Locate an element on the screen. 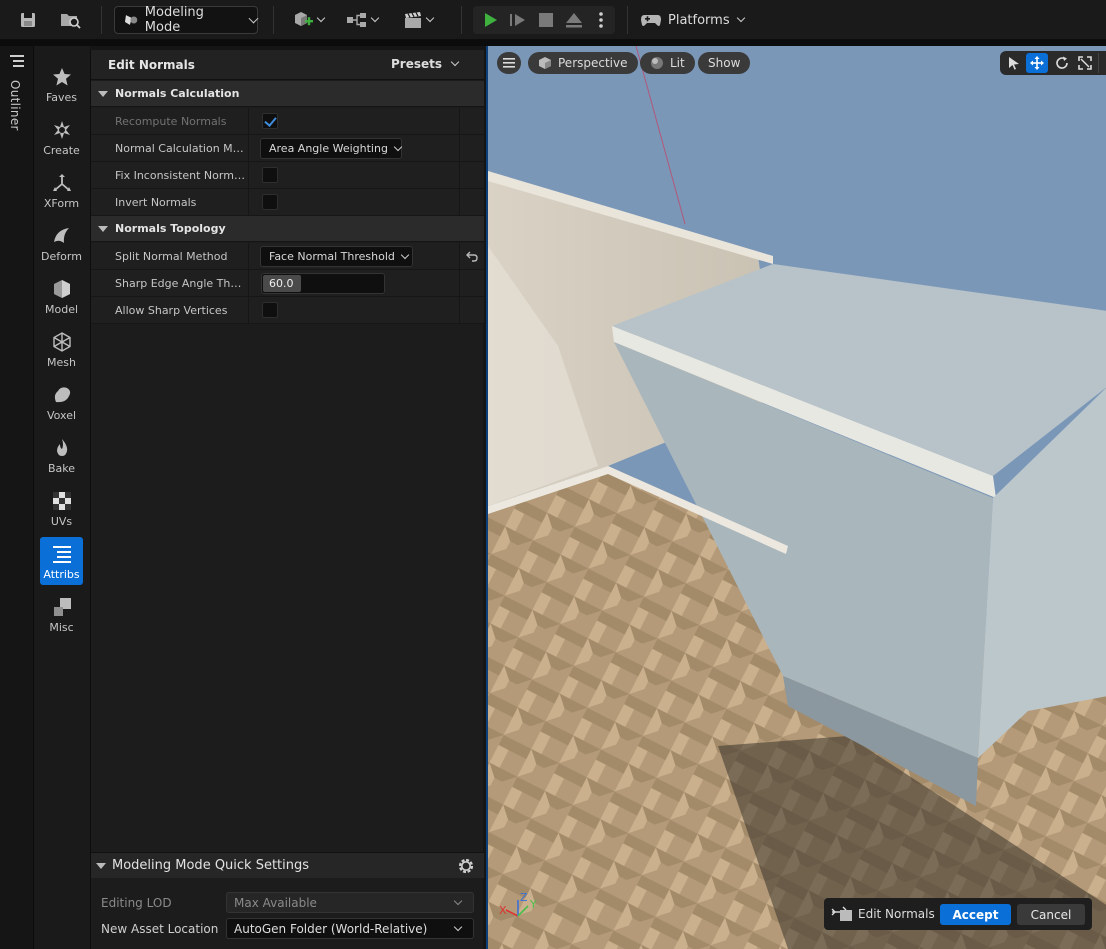  platforms-menu: Platforms is located at coordinates (692, 20).